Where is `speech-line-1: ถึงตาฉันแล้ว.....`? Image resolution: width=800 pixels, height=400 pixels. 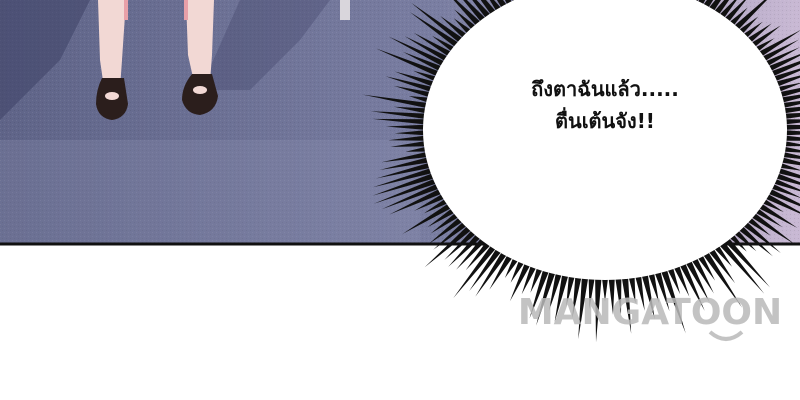
speech-line-1: ถึงตาฉันแล้ว..... is located at coordinates (605, 89).